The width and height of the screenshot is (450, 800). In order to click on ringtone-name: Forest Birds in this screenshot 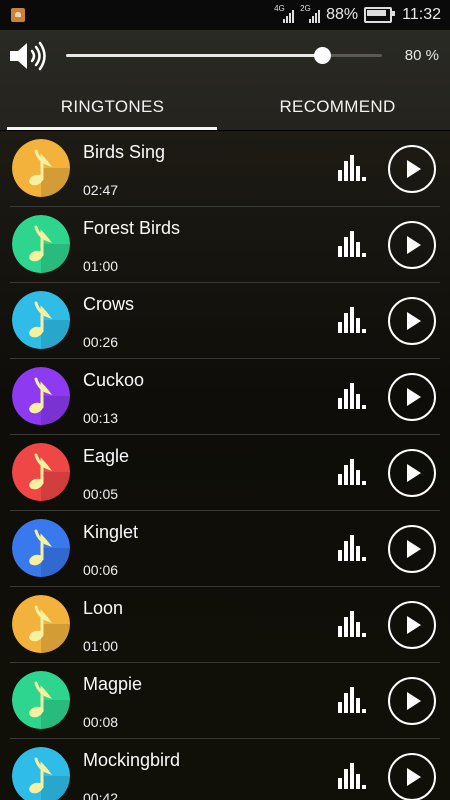, I will do `click(132, 228)`.